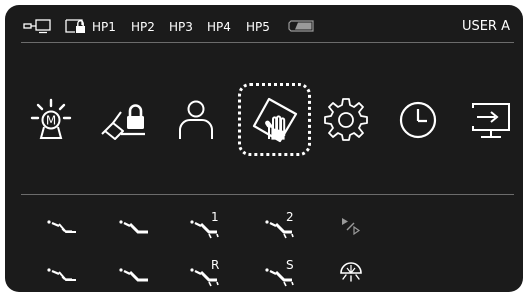 This screenshot has height=297, width=529. Describe the element at coordinates (302, 27) in the screenshot. I see `battery-icon` at that location.